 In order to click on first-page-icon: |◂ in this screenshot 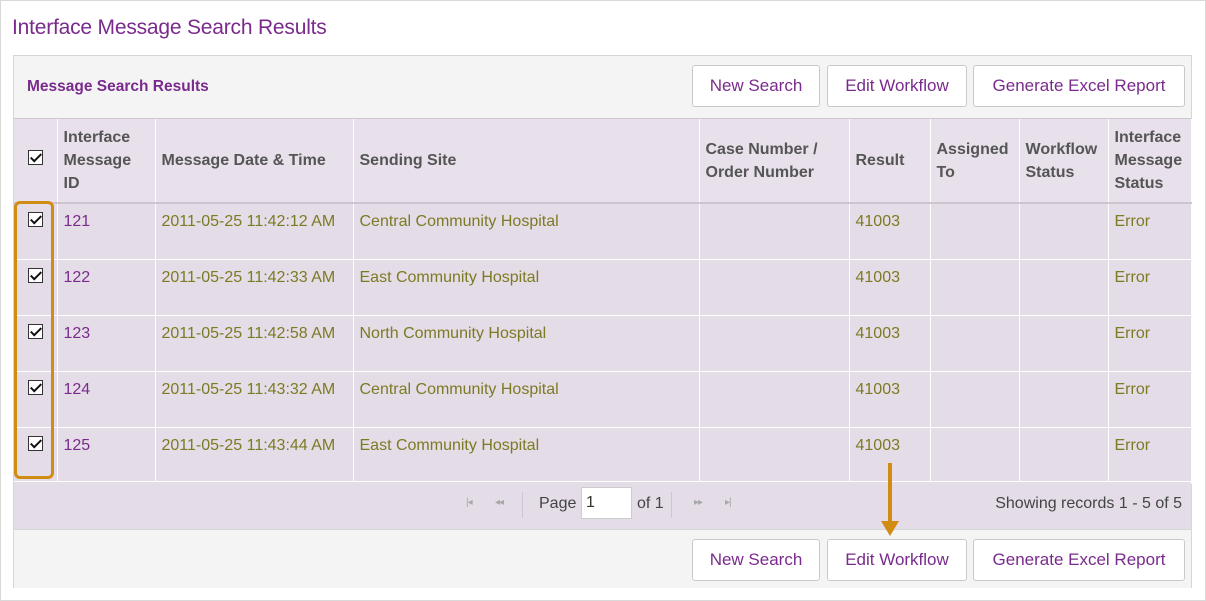, I will do `click(469, 502)`.